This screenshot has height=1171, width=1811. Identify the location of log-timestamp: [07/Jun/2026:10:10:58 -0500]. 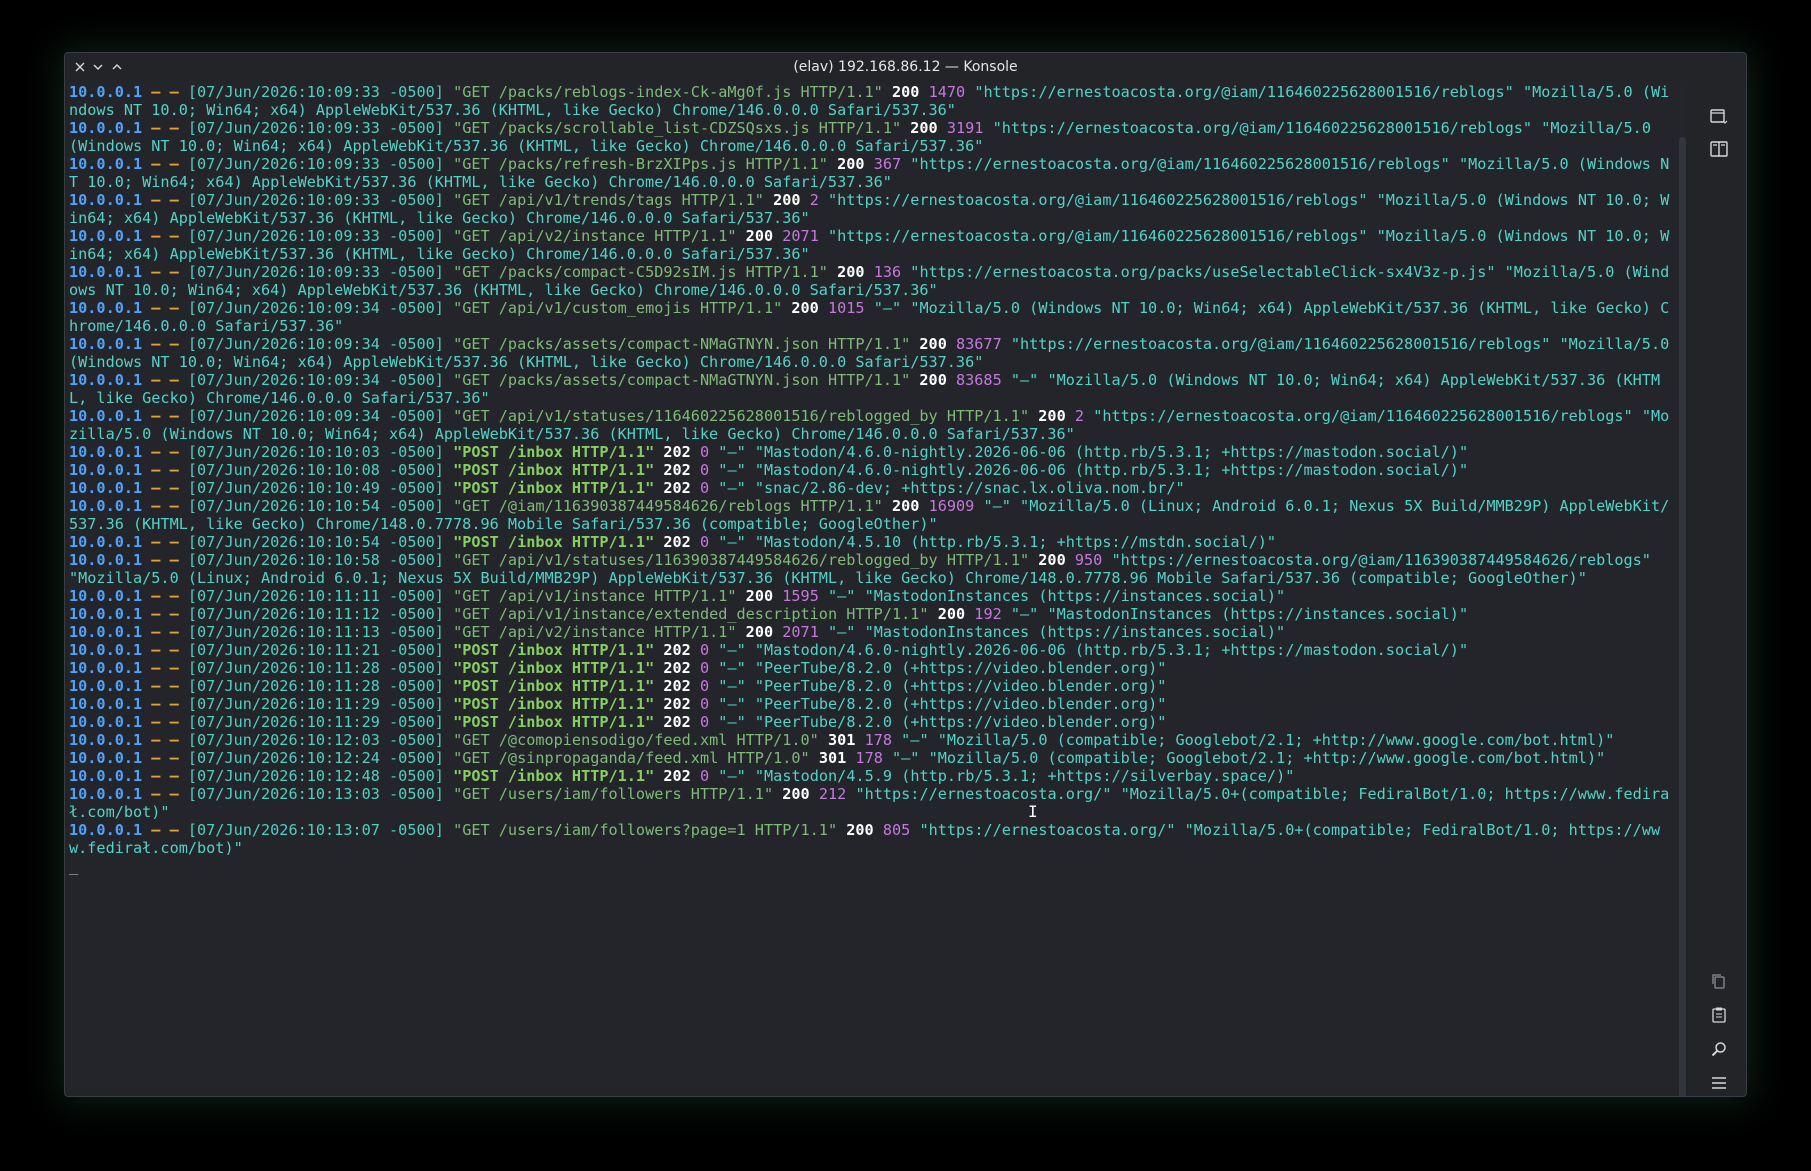
(315, 560).